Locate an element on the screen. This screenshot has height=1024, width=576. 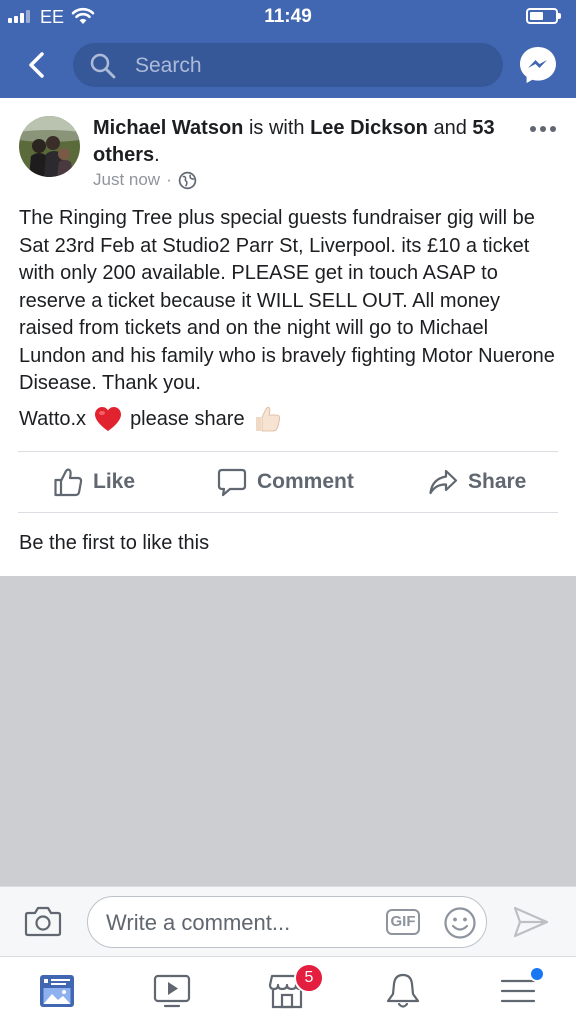
comment-input: Write a comment... GIF is located at coordinates (287, 922).